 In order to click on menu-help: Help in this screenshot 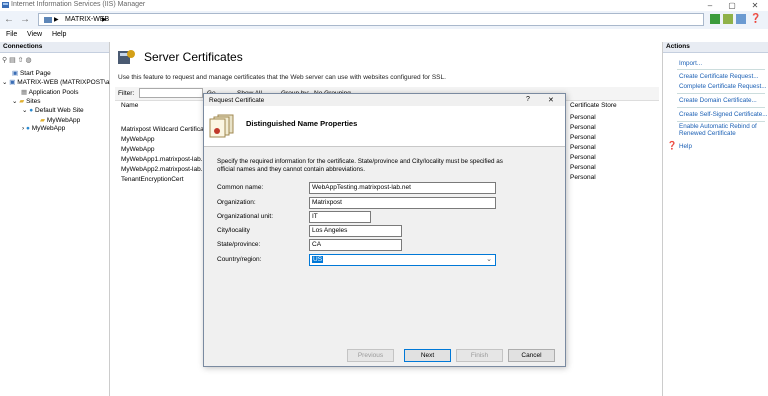, I will do `click(59, 34)`.